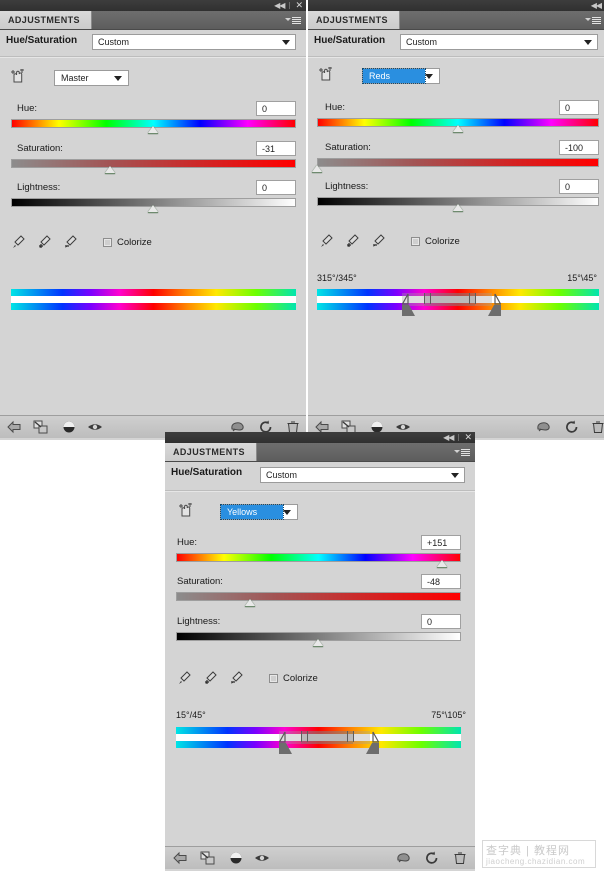 The width and height of the screenshot is (604, 871). What do you see at coordinates (318, 557) in the screenshot?
I see `hue-slider-track` at bounding box center [318, 557].